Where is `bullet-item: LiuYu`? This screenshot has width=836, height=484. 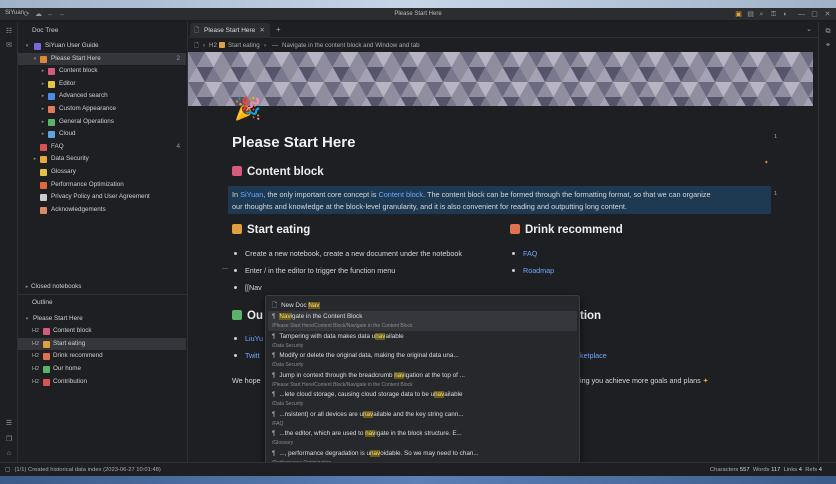
bullet-item: LiuYu is located at coordinates (248, 338).